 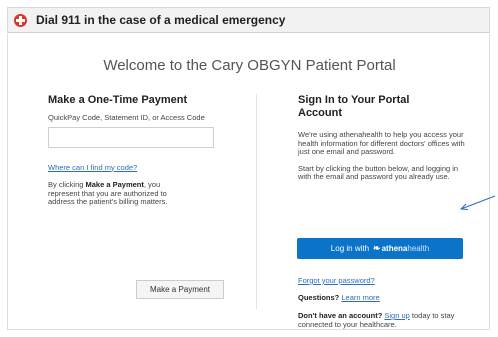 What do you see at coordinates (350, 248) in the screenshot?
I see `login-button-label: Log in with` at bounding box center [350, 248].